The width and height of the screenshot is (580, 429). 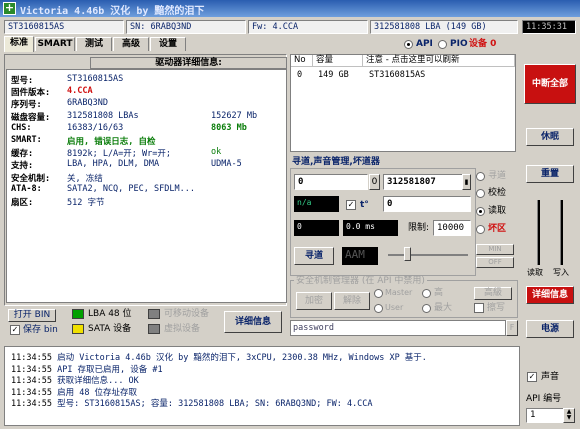 I want to click on opt-seek-label: 寻道, so click(x=497, y=176).